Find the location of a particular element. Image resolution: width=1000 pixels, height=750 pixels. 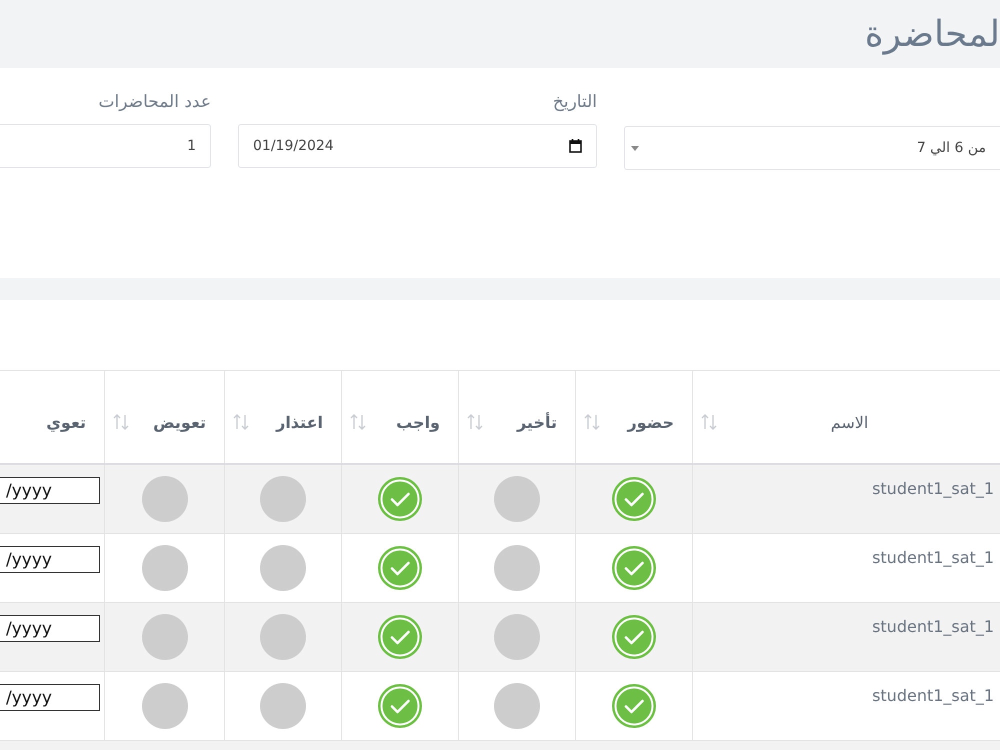

column-header: الاسم is located at coordinates (846, 417).